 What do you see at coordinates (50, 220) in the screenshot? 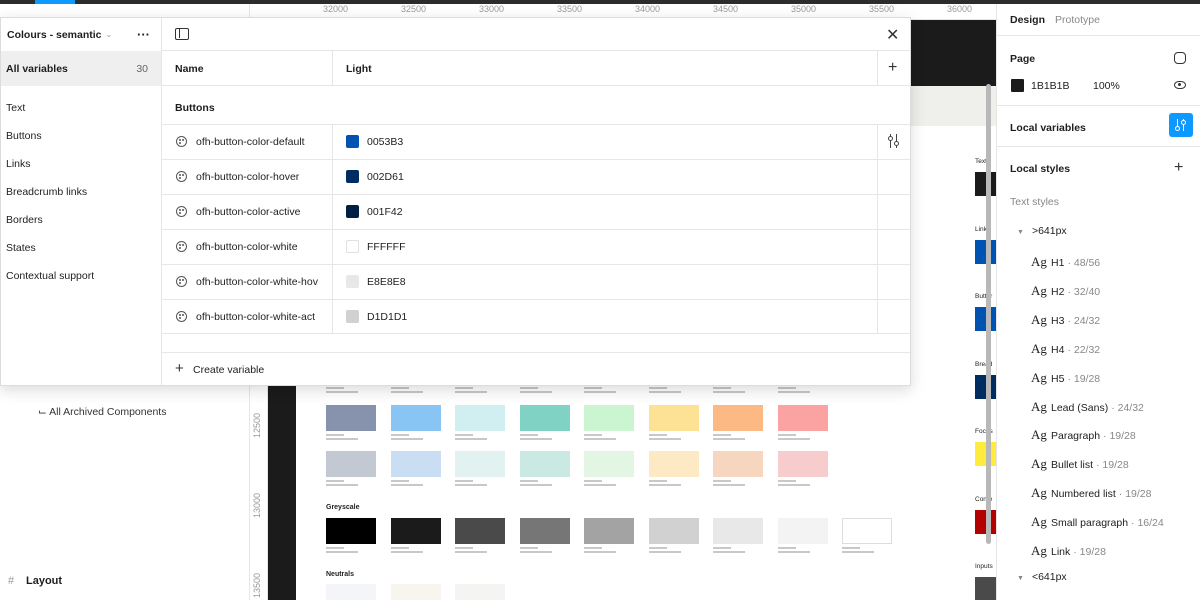
I see `group-item: Borders` at bounding box center [50, 220].